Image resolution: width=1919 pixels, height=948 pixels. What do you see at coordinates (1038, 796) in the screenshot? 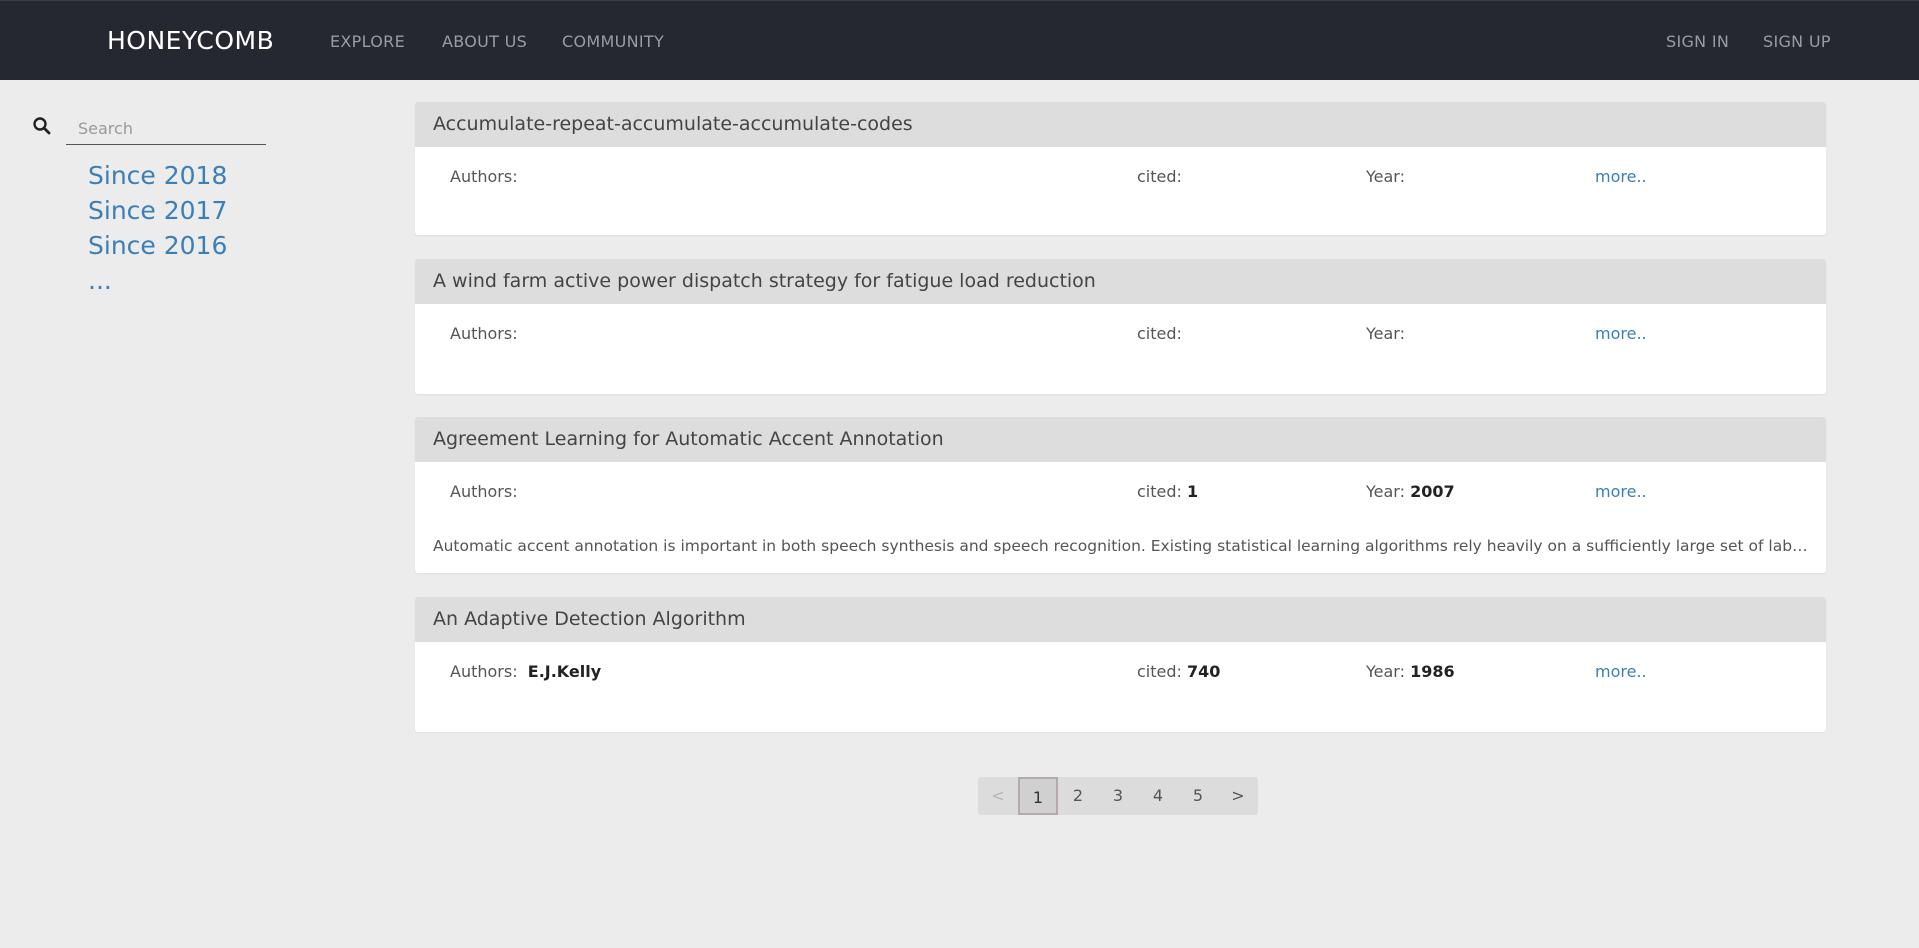
I see `page-button-1: 1` at bounding box center [1038, 796].